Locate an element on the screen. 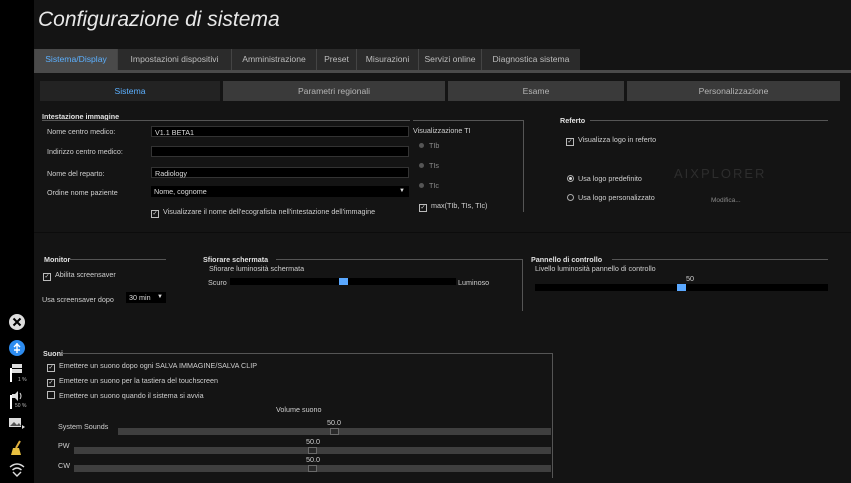  close-icon is located at coordinates (17, 323).